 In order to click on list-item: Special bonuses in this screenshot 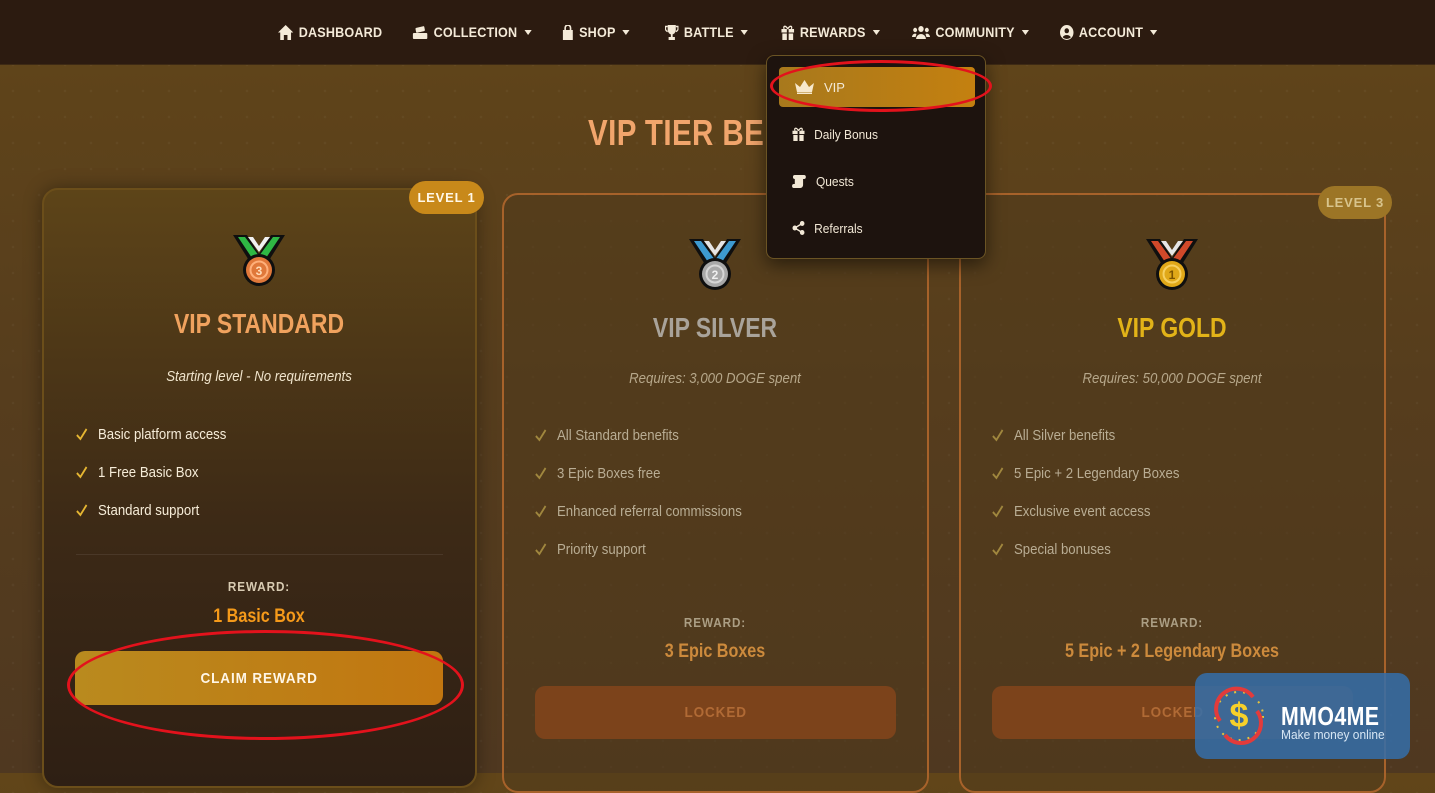, I will do `click(1085, 549)`.